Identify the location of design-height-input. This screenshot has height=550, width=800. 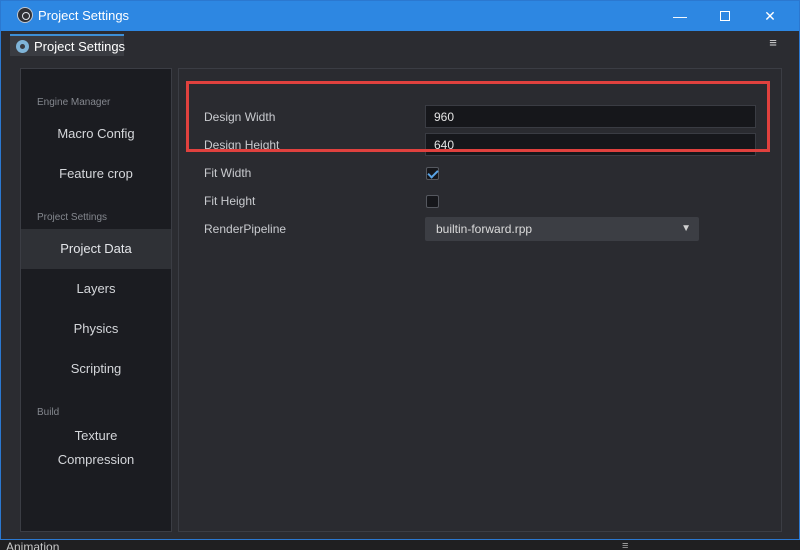
(590, 144).